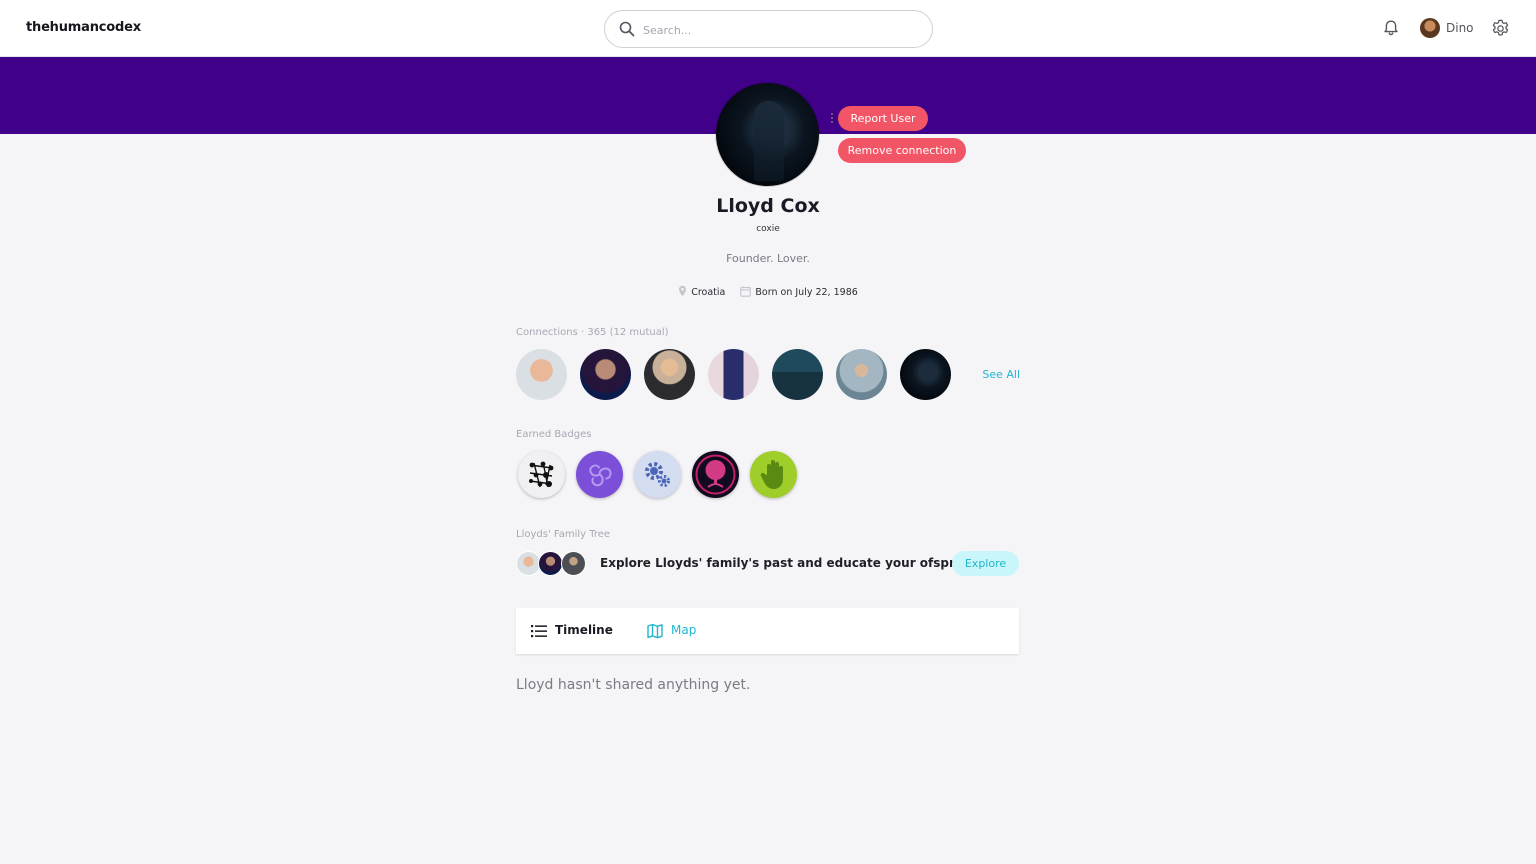 Image resolution: width=1536 pixels, height=864 pixels. I want to click on connections-label: Connections · 365 (12 mutual), so click(592, 332).